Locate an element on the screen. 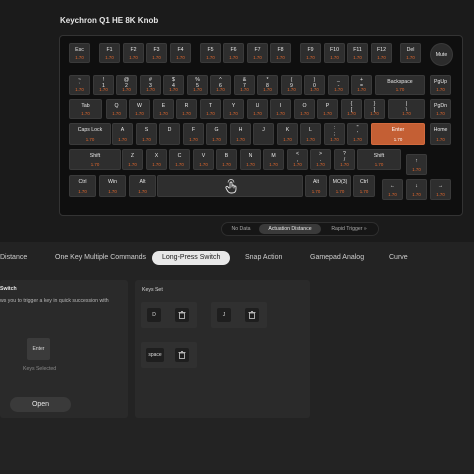  key-n5: % 5 1.70 is located at coordinates (197, 85).